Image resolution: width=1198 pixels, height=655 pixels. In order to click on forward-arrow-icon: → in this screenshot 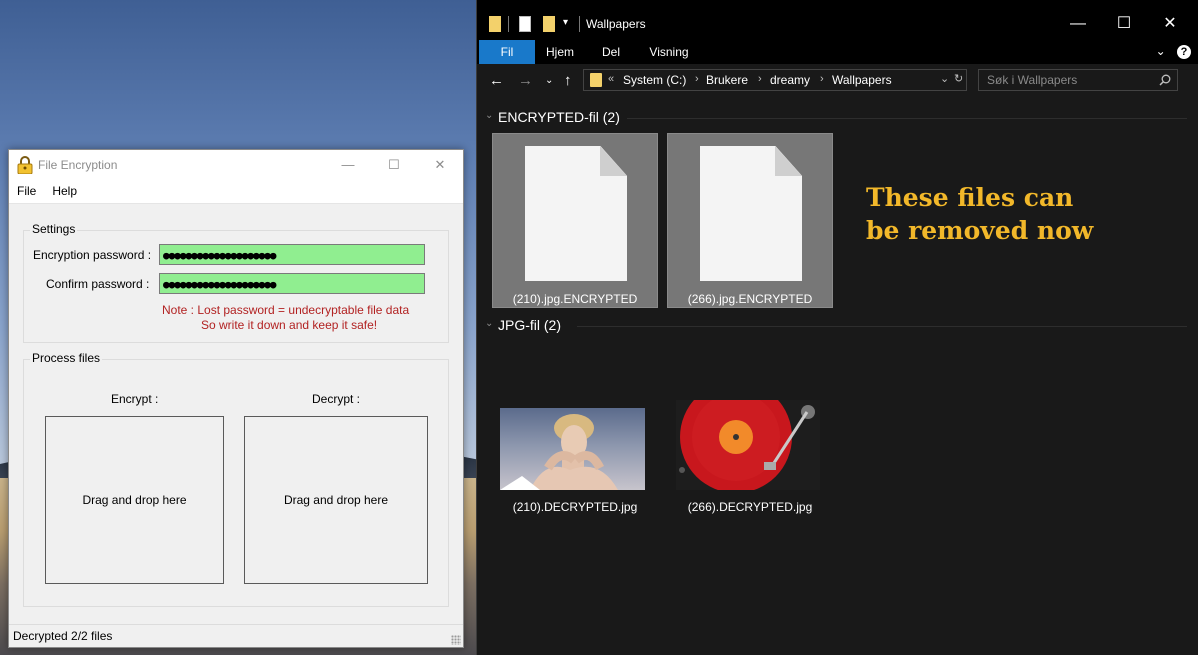, I will do `click(525, 80)`.